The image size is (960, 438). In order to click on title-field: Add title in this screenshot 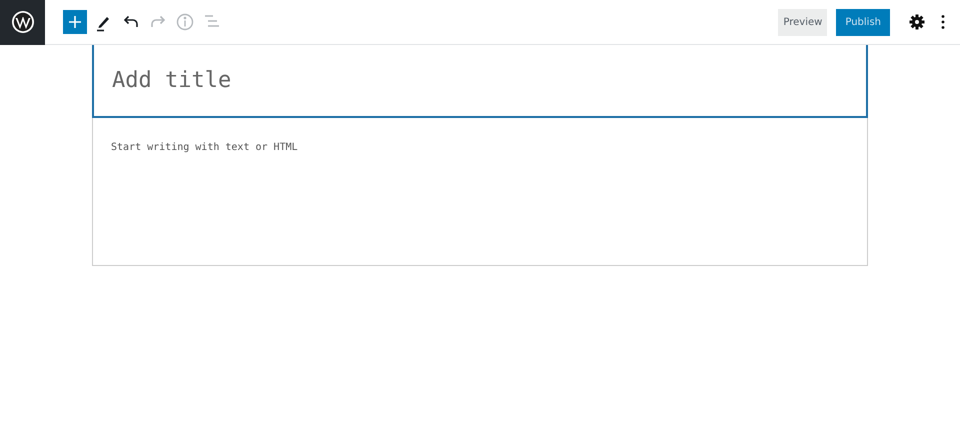, I will do `click(480, 81)`.